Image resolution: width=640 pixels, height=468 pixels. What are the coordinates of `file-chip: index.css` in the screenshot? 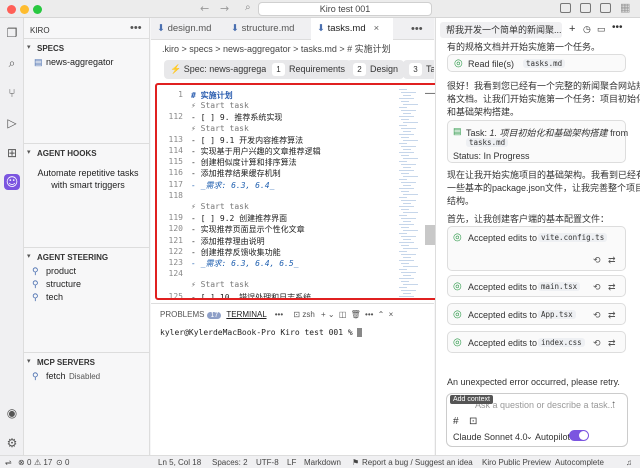 It's located at (561, 342).